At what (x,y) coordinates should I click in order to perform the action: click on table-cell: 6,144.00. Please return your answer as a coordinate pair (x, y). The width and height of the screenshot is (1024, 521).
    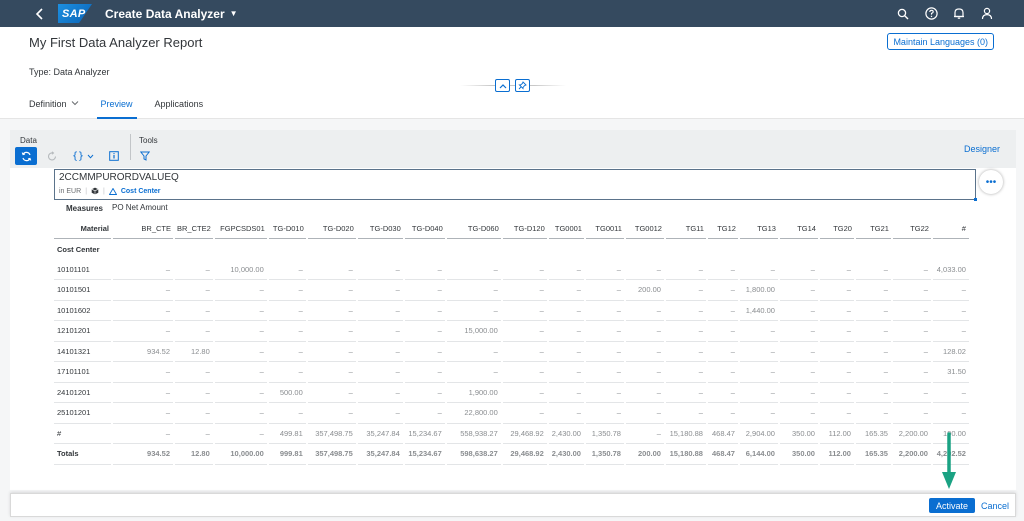
    Looking at the image, I should click on (758, 454).